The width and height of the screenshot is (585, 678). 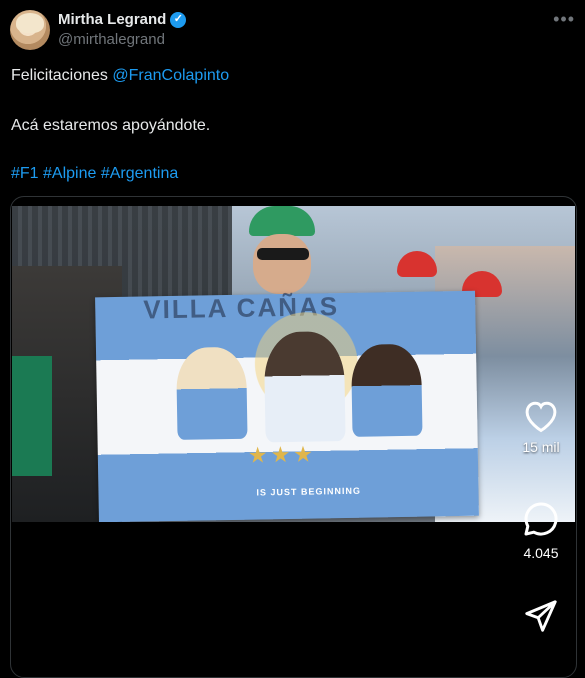 I want to click on share-button, so click(x=541, y=616).